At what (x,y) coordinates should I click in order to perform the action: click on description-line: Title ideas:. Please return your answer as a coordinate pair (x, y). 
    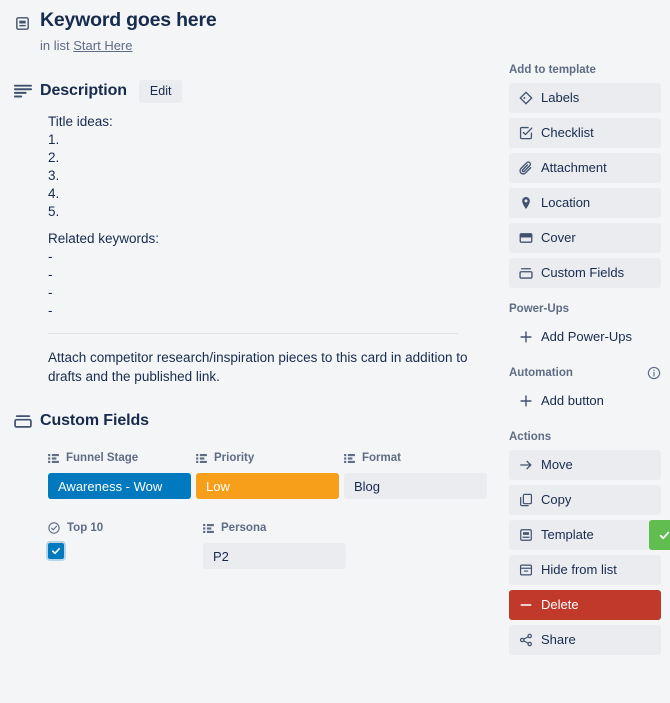
    Looking at the image, I should click on (80, 121).